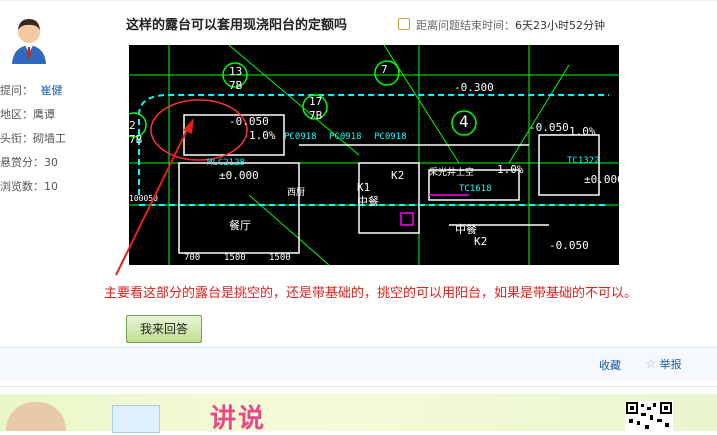 The width and height of the screenshot is (717, 435). I want to click on asker-row-name: 提问： 崔健, so click(31, 90).